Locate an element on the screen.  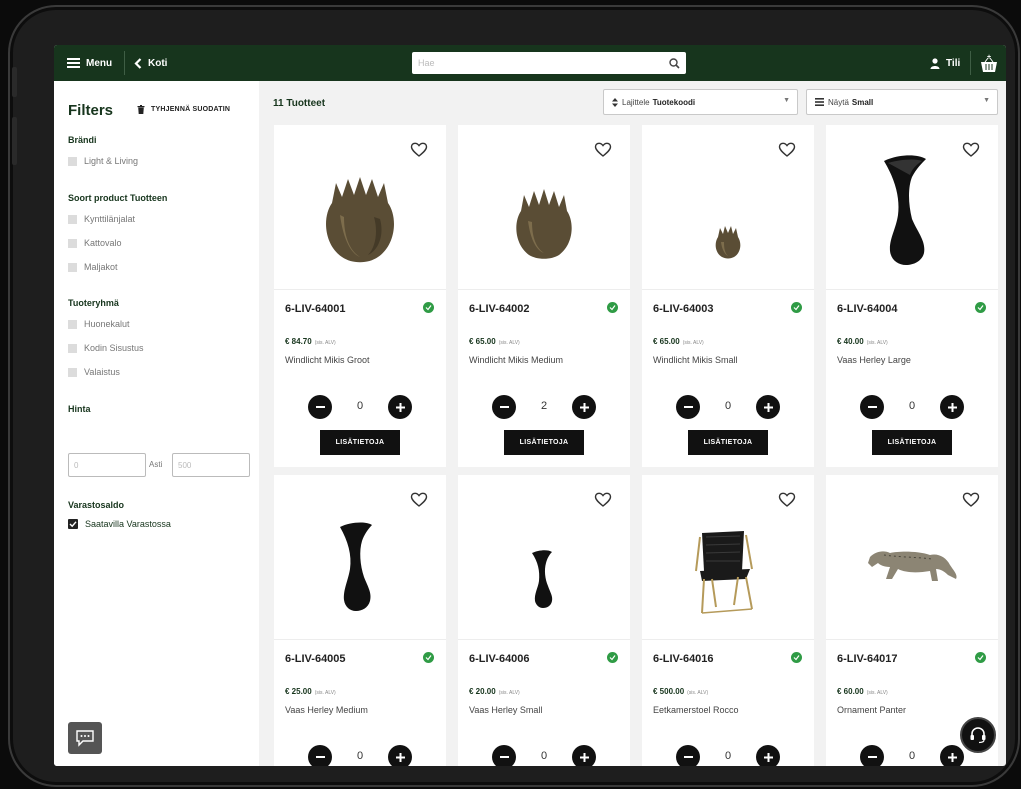
chevron-down-icon: ▼ is located at coordinates (786, 100).